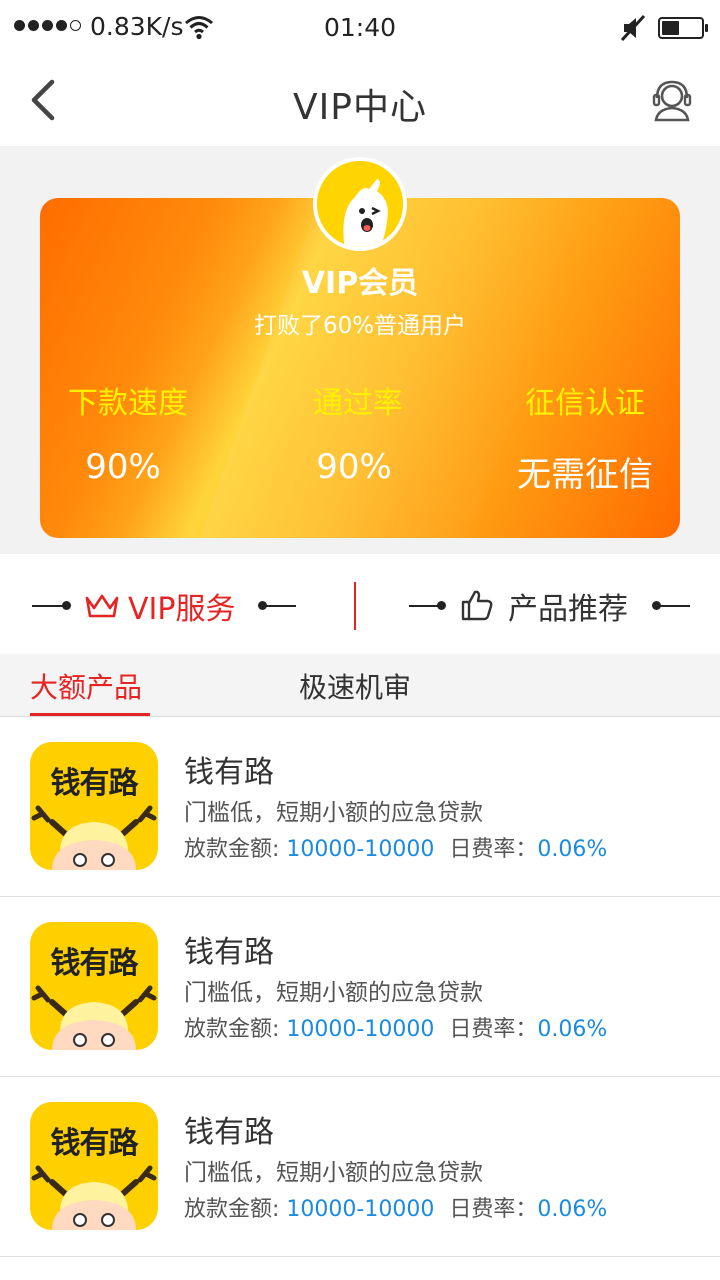  What do you see at coordinates (358, 403) in the screenshot?
I see `stat-label-pass-rate: 通过率` at bounding box center [358, 403].